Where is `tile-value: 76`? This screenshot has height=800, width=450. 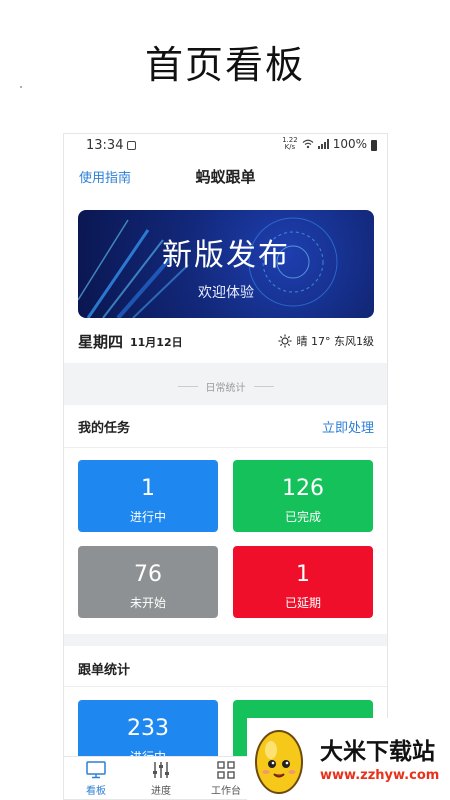
tile-value: 76 is located at coordinates (148, 574).